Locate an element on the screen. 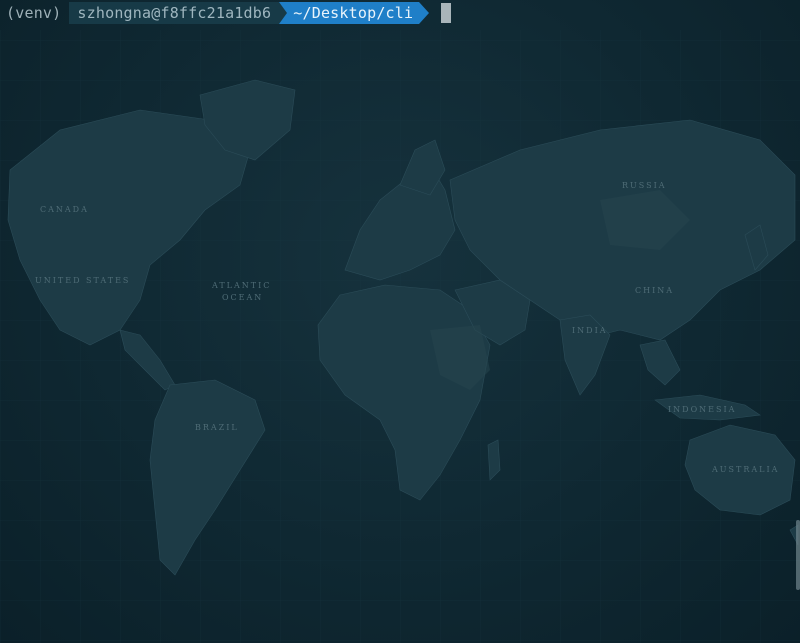  map-label-russia: RUSSIA is located at coordinates (644, 185).